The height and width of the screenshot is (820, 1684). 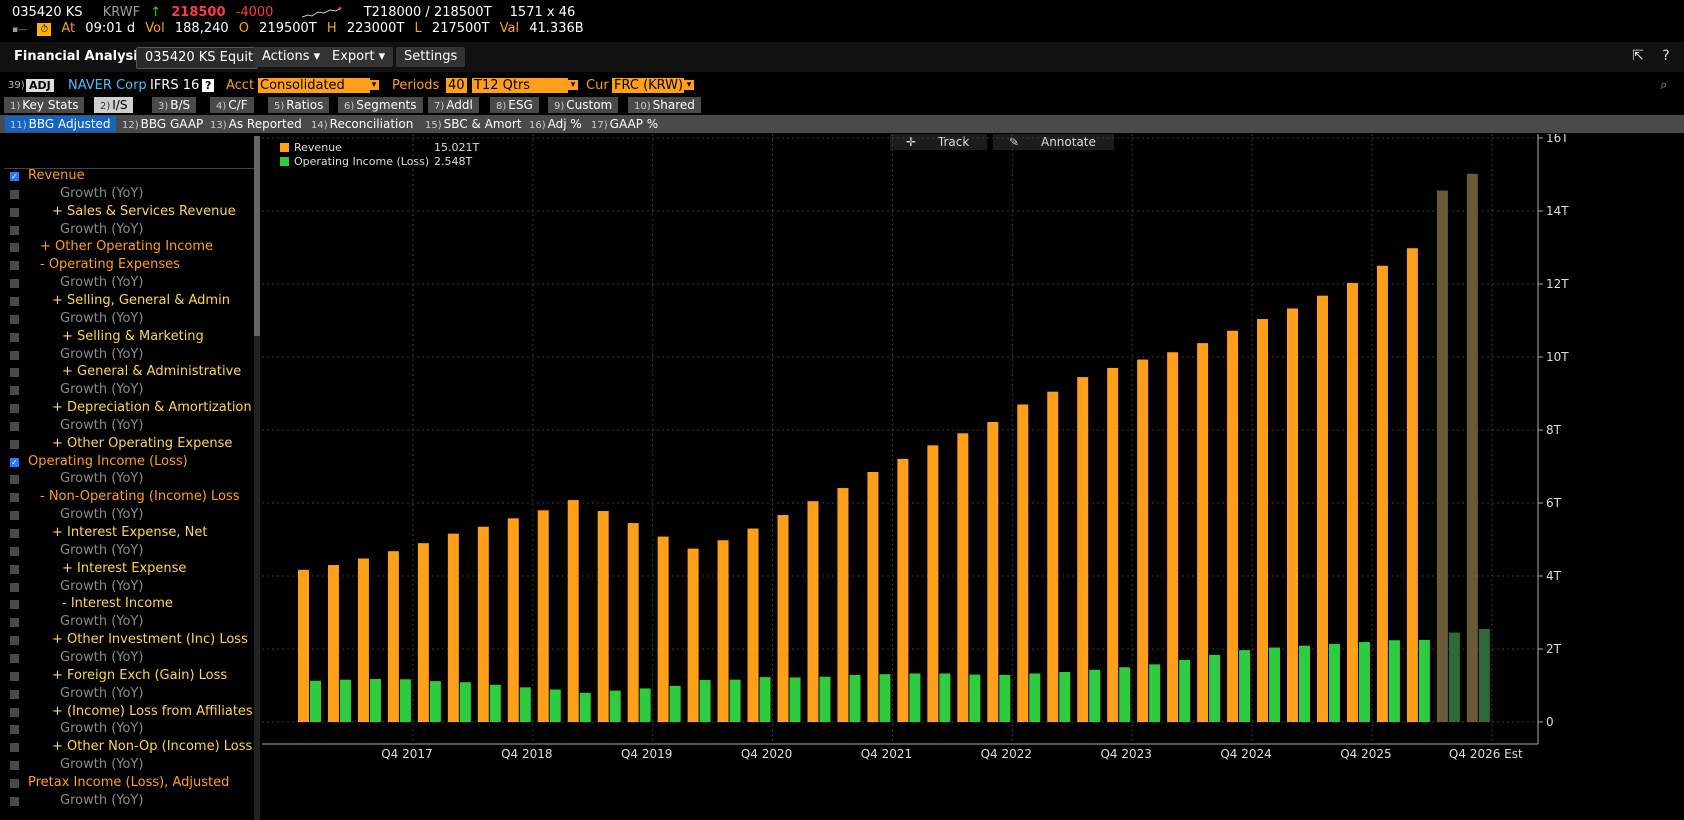 I want to click on tab-esg: 8) ESG, so click(x=514, y=105).